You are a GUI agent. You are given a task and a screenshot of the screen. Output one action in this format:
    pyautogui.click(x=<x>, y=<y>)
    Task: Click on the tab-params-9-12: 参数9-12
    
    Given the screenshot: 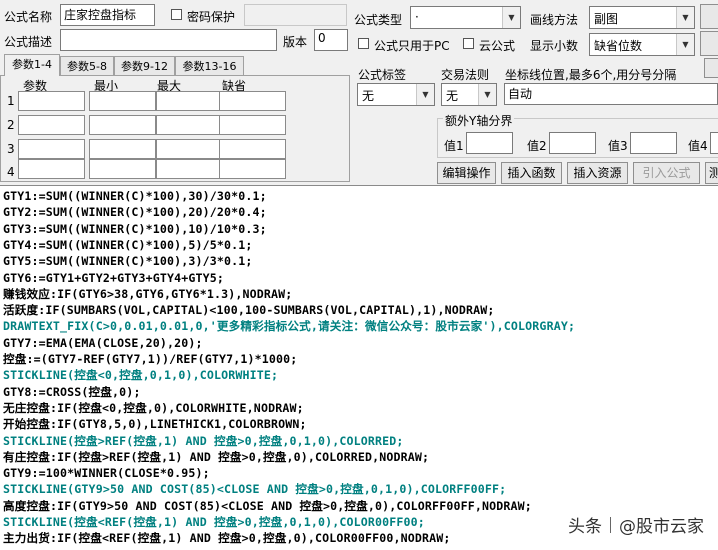 What is the action you would take?
    pyautogui.click(x=144, y=66)
    